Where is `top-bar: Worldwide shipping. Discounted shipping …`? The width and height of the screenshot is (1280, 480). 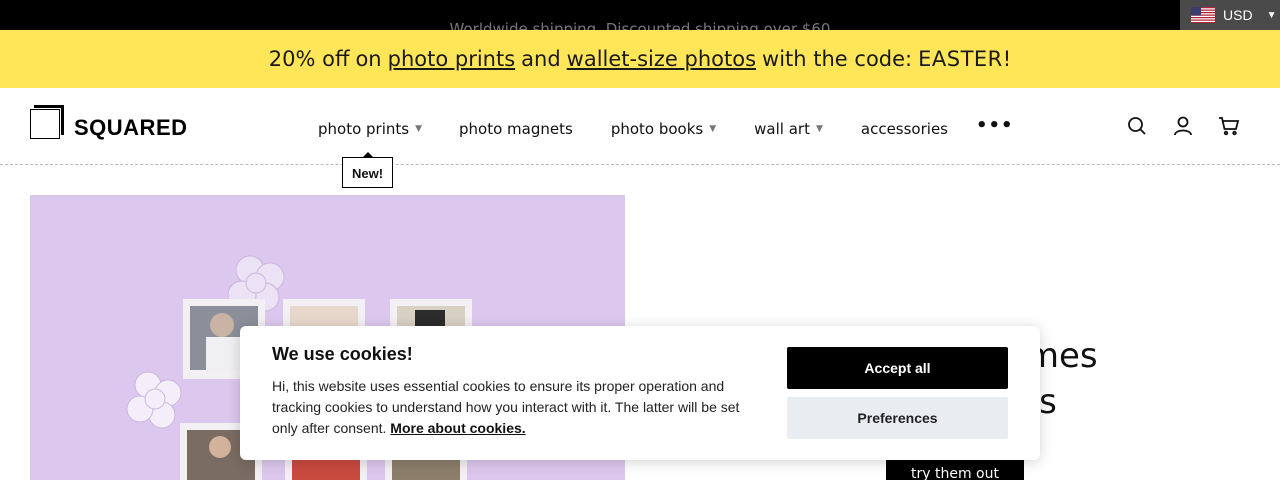 top-bar: Worldwide shipping. Discounted shipping … is located at coordinates (640, 19).